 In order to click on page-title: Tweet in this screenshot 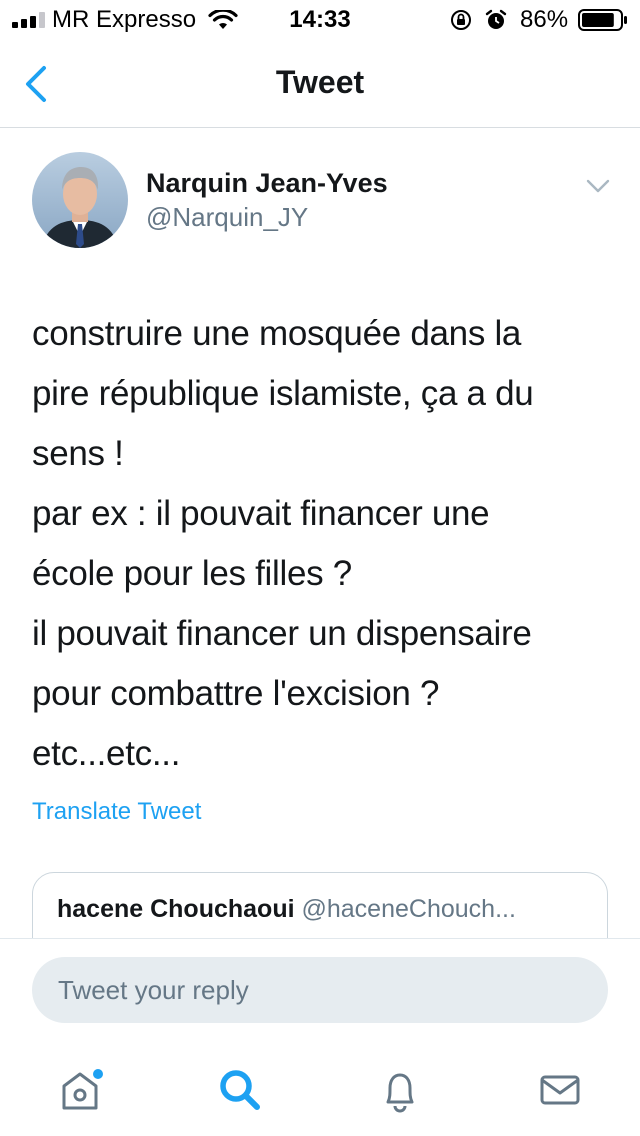, I will do `click(320, 82)`.